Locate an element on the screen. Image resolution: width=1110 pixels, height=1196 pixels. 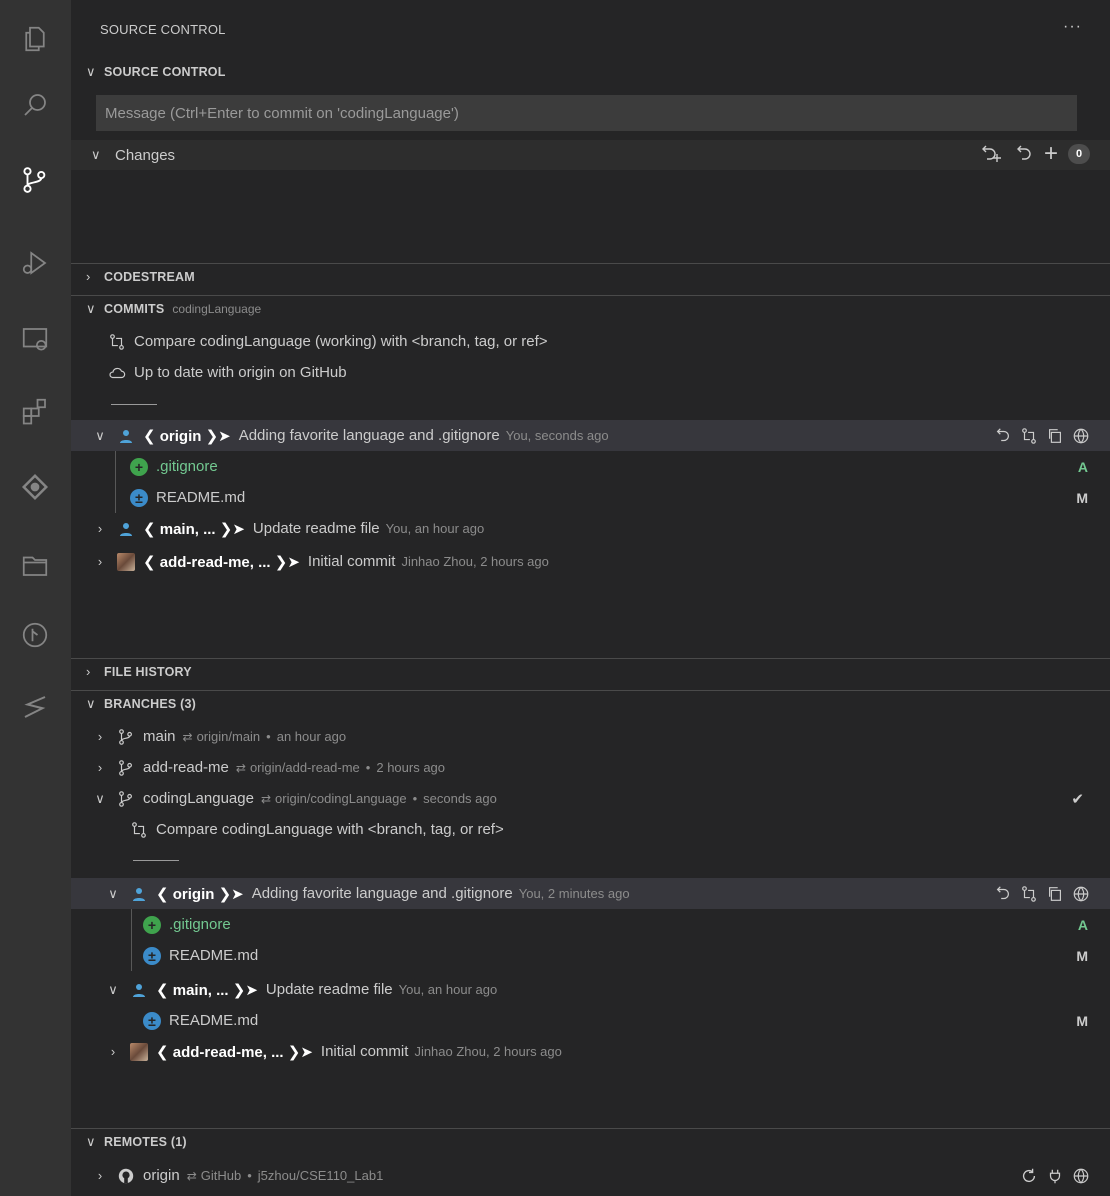
changes-actions: + 0 is located at coordinates (1035, 154).